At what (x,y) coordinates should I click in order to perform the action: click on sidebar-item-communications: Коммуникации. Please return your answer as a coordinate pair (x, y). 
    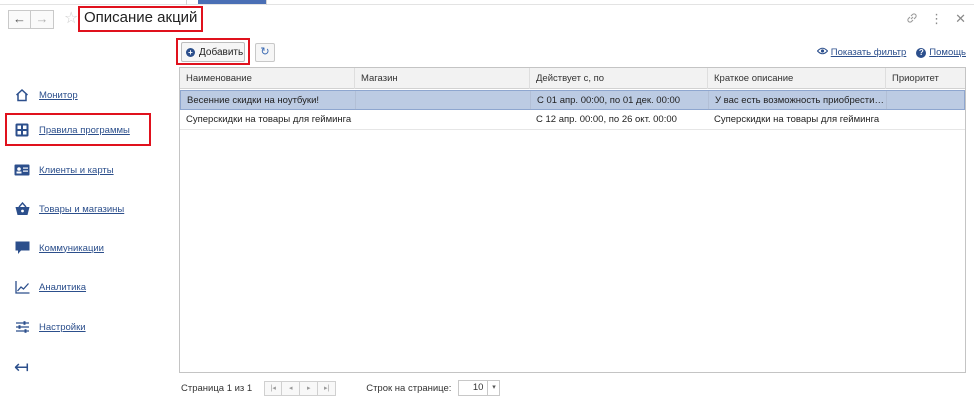
    Looking at the image, I should click on (59, 248).